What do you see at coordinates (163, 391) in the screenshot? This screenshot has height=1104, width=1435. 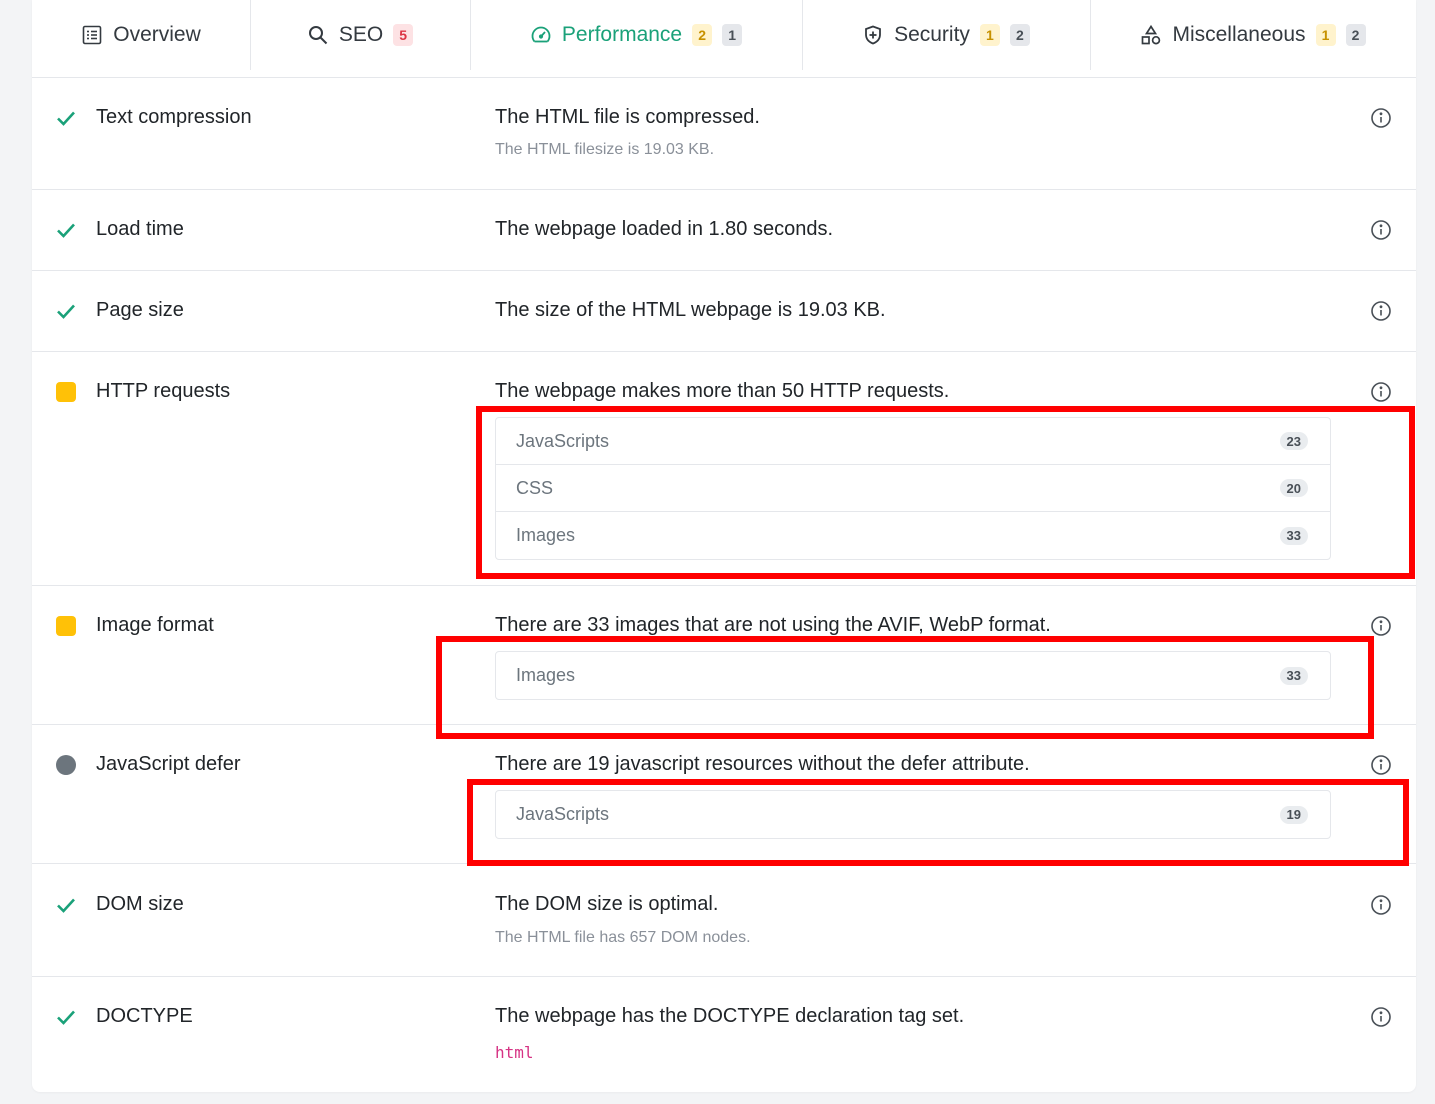 I see `check-title: HTTP requests` at bounding box center [163, 391].